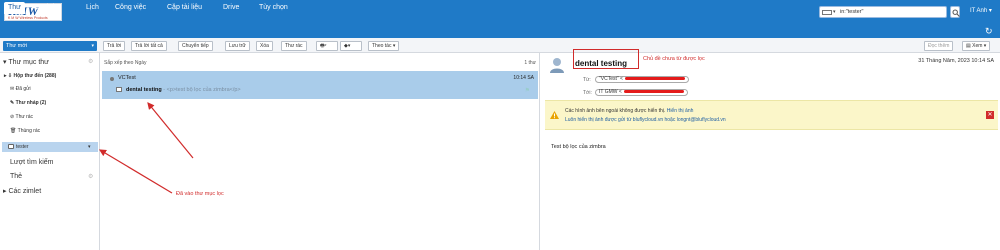  Describe the element at coordinates (135, 171) in the screenshot. I see `arrow-to-folder` at that location.